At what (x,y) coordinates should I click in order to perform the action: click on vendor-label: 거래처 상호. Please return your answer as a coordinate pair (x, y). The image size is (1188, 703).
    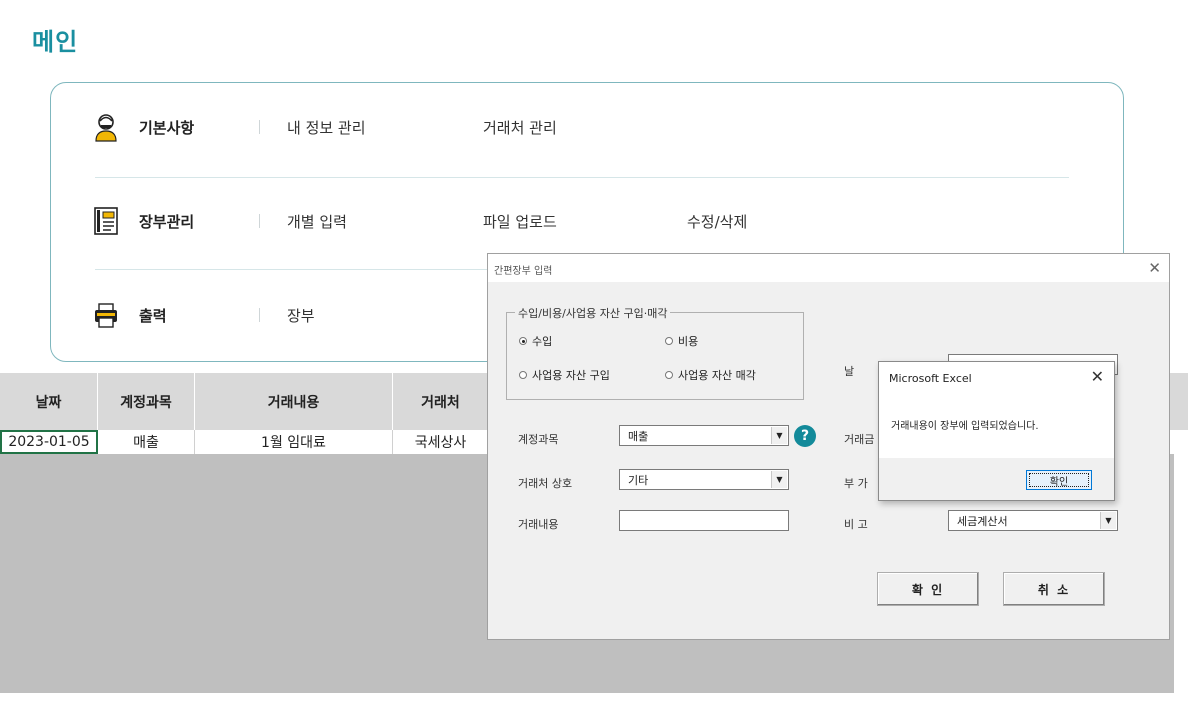
    Looking at the image, I should click on (545, 483).